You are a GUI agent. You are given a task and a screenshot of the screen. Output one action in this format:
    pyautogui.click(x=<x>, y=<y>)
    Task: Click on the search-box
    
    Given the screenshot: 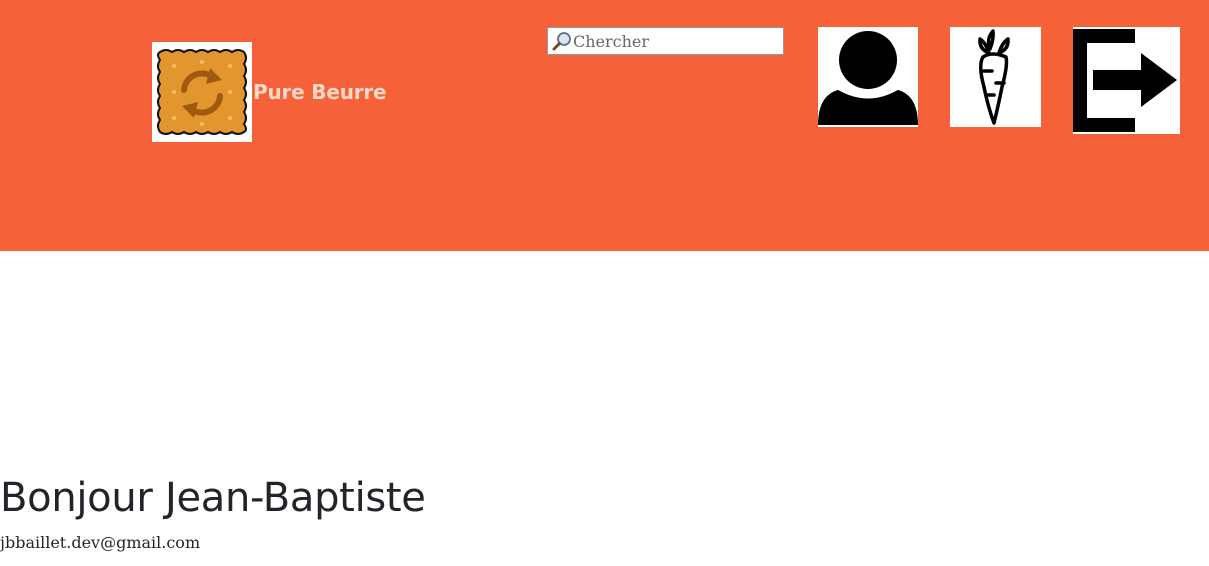 What is the action you would take?
    pyautogui.click(x=665, y=41)
    